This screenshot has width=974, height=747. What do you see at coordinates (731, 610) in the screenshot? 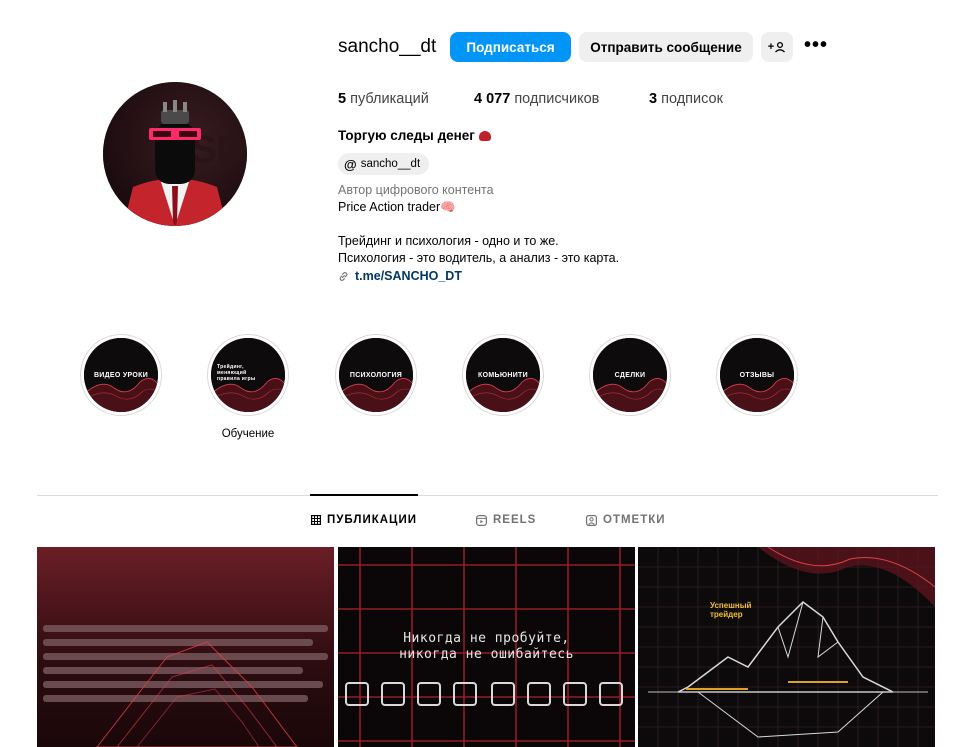
I see `post-caption: Успешный трейдер` at bounding box center [731, 610].